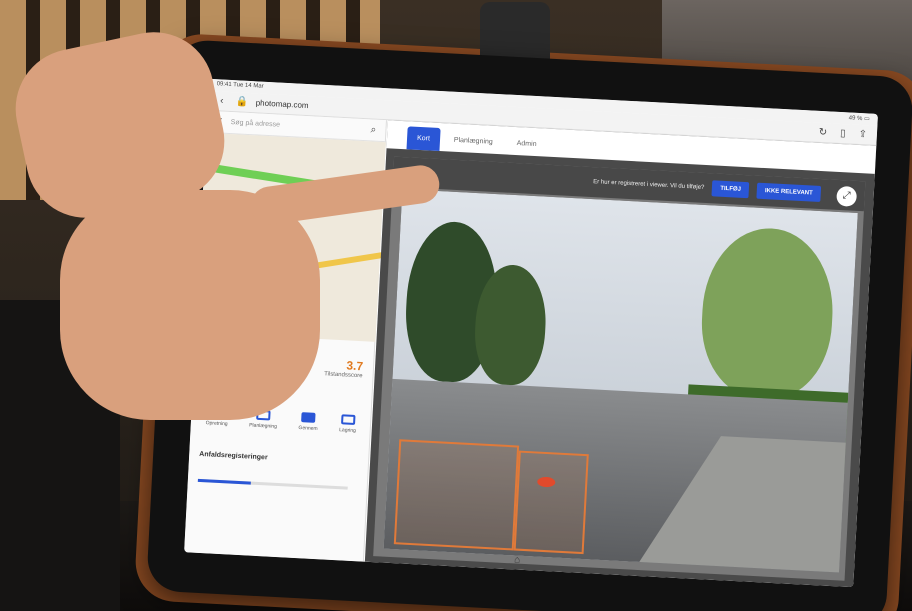  Describe the element at coordinates (526, 144) in the screenshot. I see `tab-admin: Admin` at that location.